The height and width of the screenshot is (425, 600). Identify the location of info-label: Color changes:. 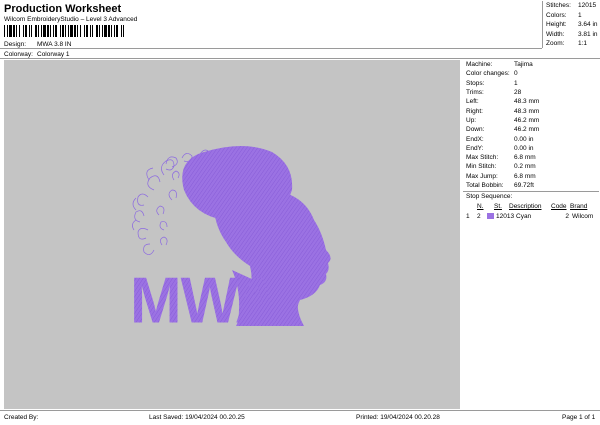
(488, 74).